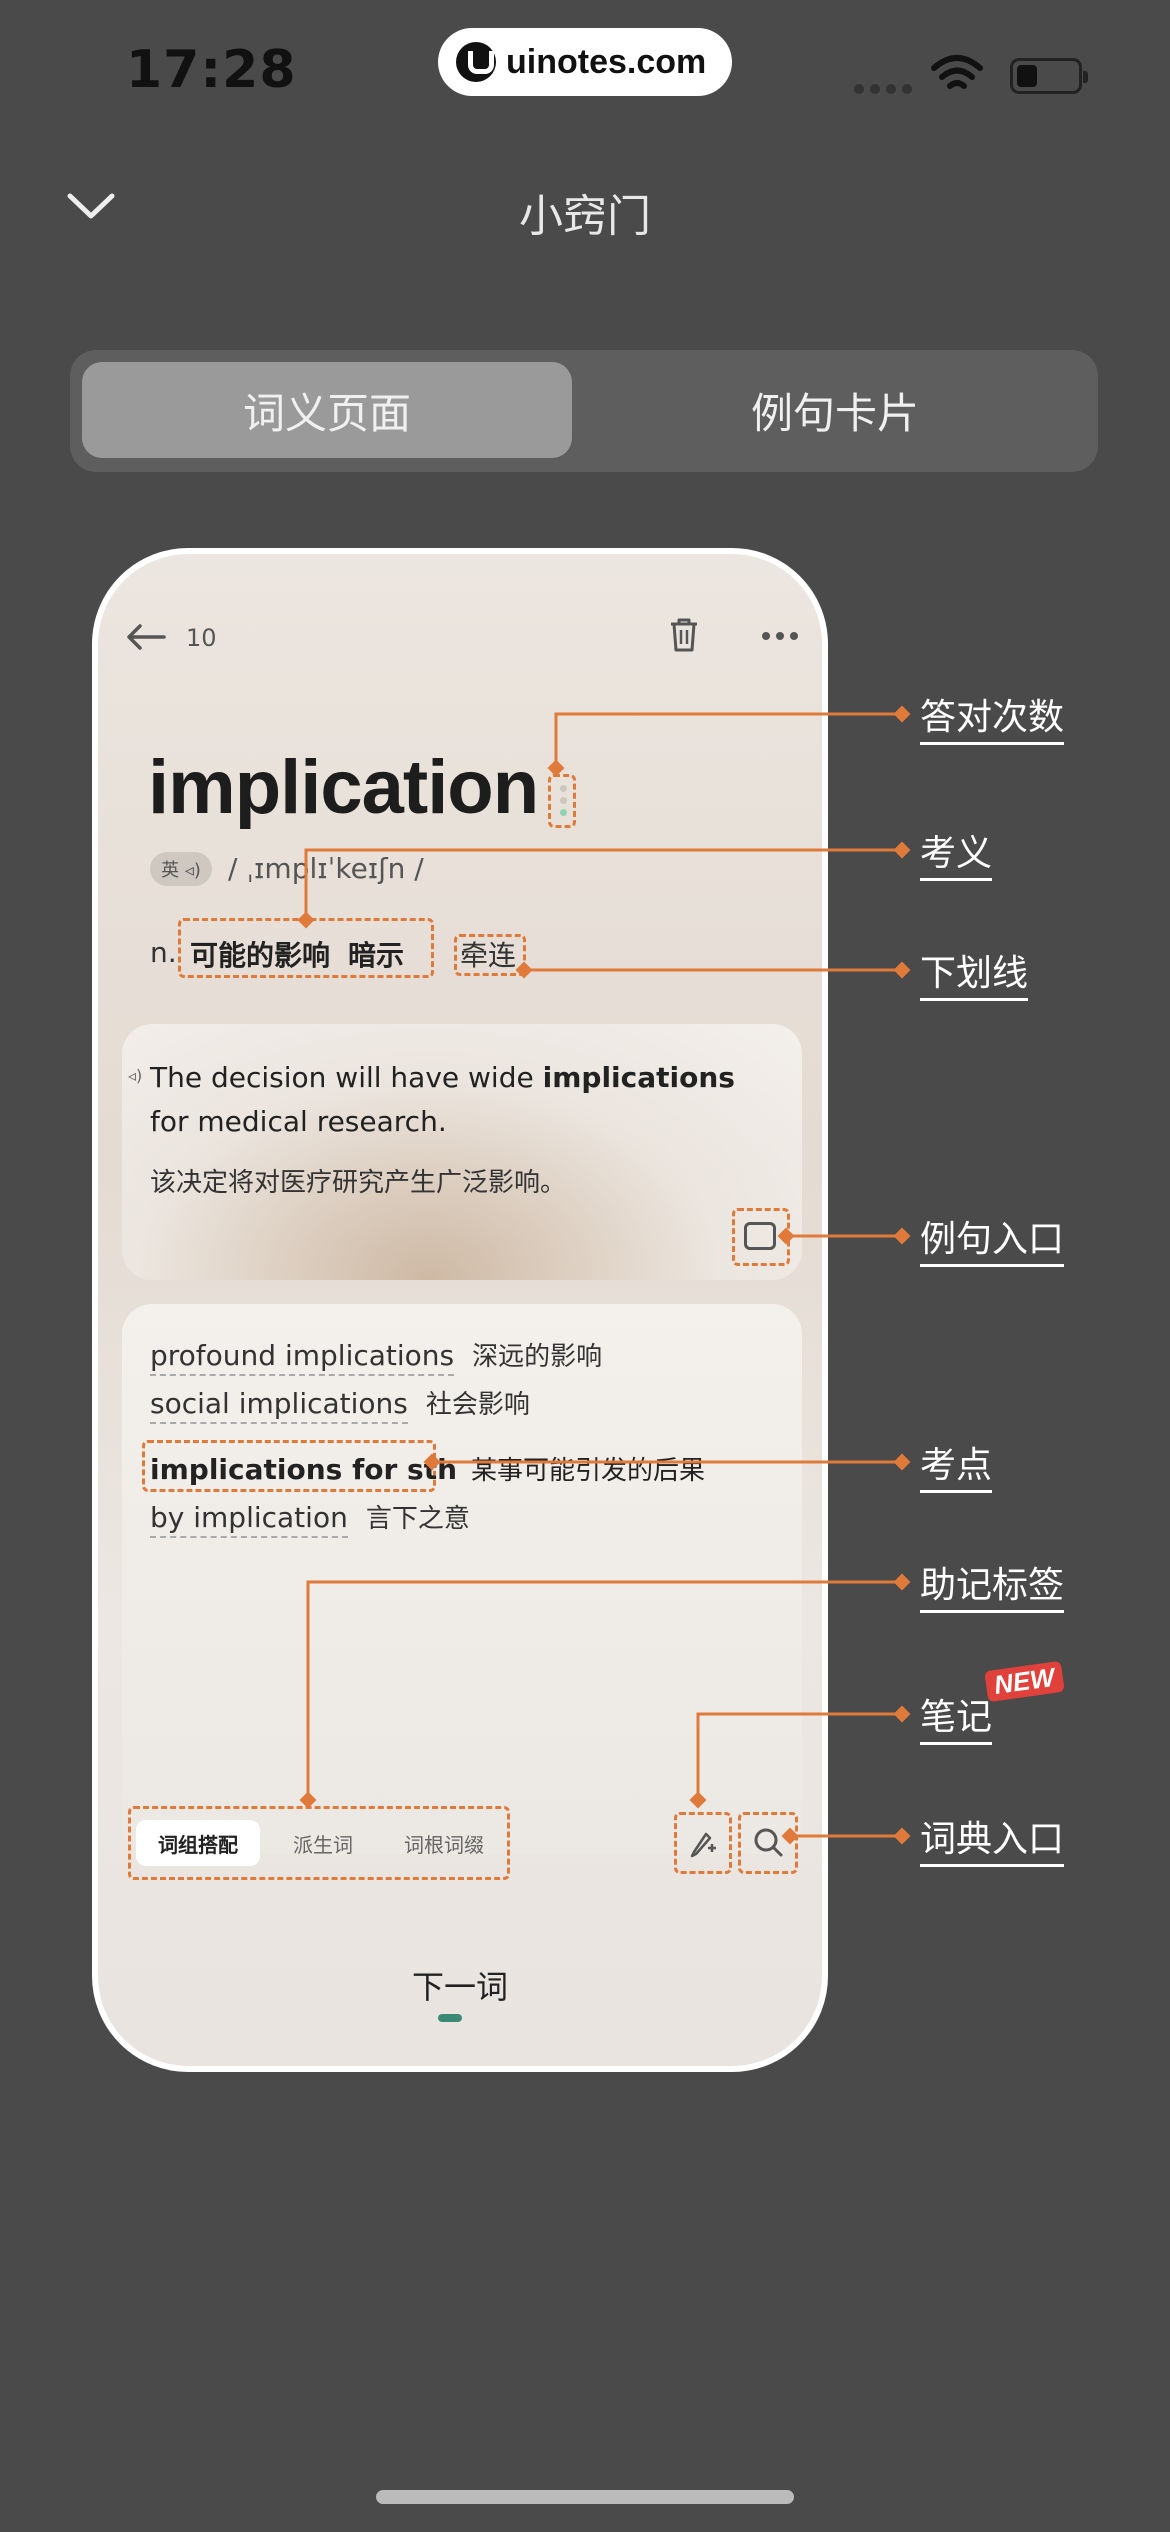  I want to click on annotation-dictionary-entry: 词典入口, so click(992, 1838).